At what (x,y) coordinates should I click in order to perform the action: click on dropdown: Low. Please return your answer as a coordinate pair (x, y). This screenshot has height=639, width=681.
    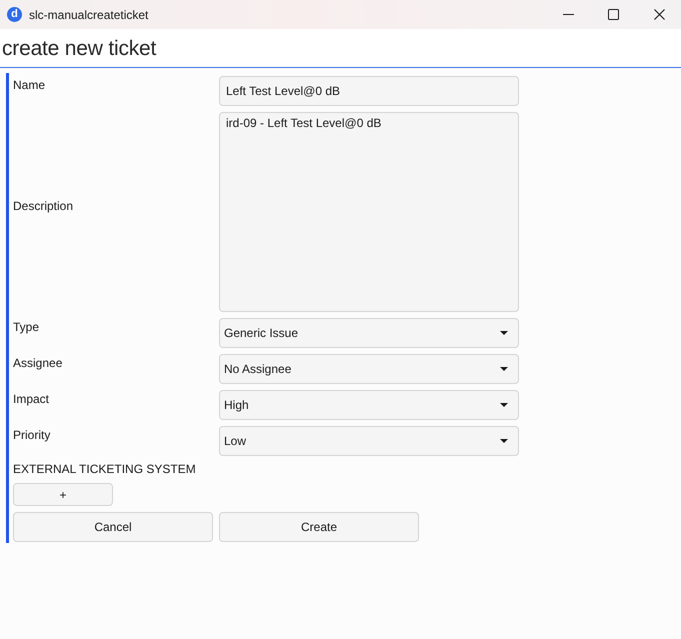
    Looking at the image, I should click on (369, 441).